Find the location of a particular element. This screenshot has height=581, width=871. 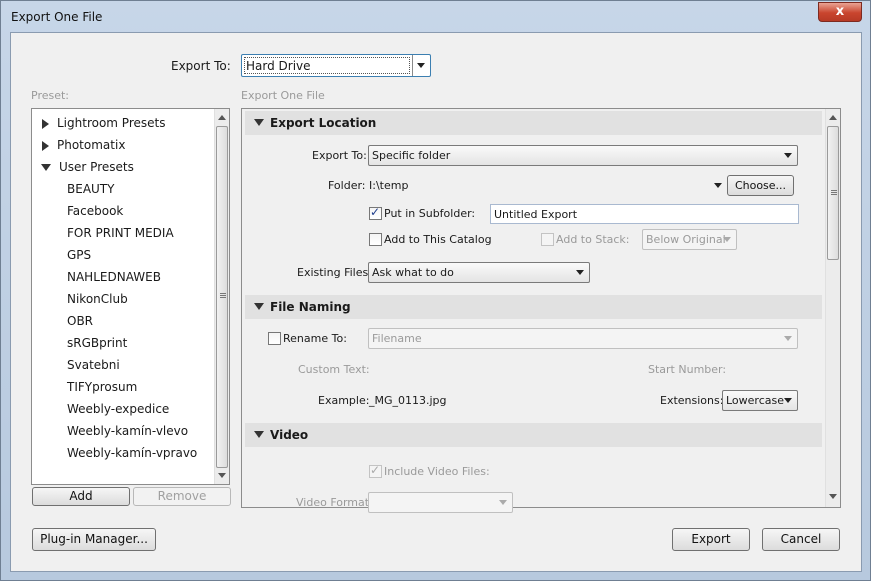

cancel-button: Cancel is located at coordinates (801, 539).